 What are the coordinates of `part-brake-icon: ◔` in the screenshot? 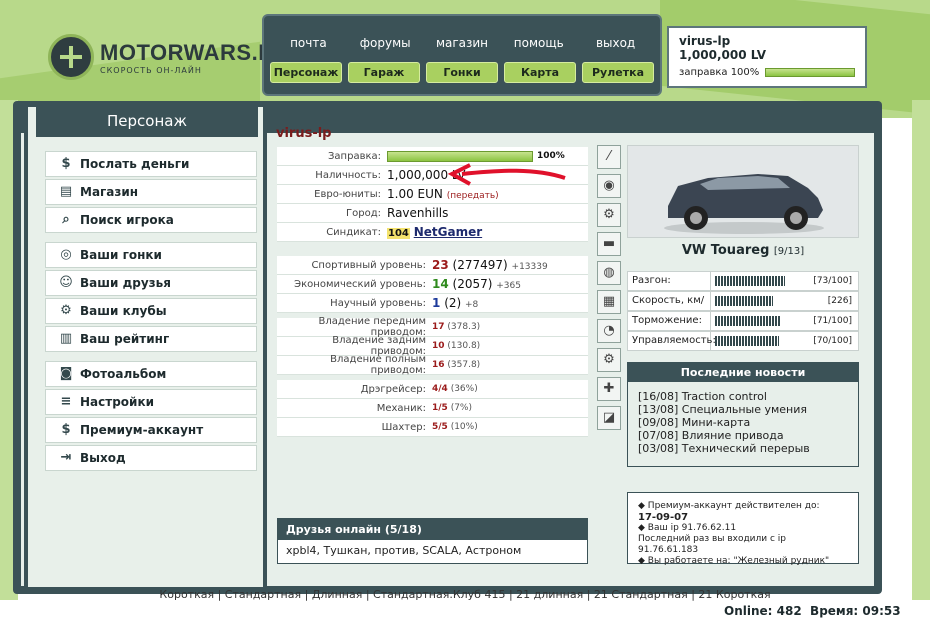 It's located at (609, 331).